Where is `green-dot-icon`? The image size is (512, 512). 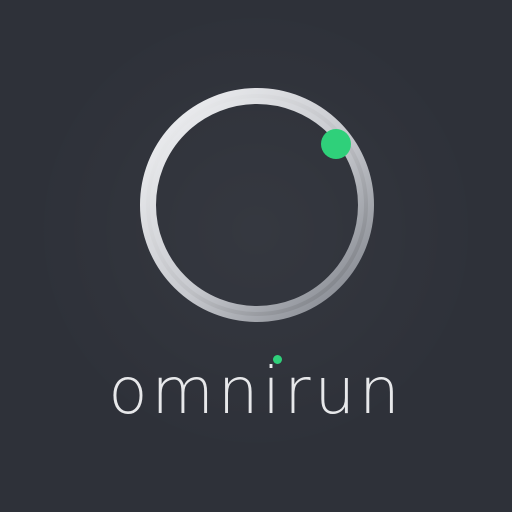
green-dot-icon is located at coordinates (336, 144).